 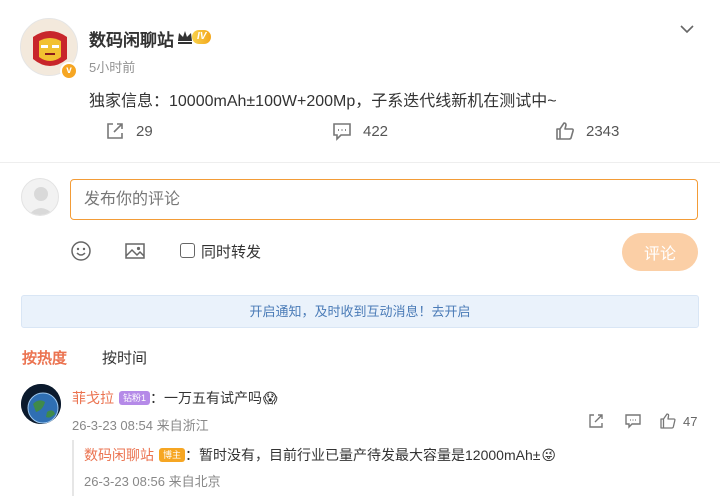 I want to click on reply-thread-line, so click(x=73, y=468).